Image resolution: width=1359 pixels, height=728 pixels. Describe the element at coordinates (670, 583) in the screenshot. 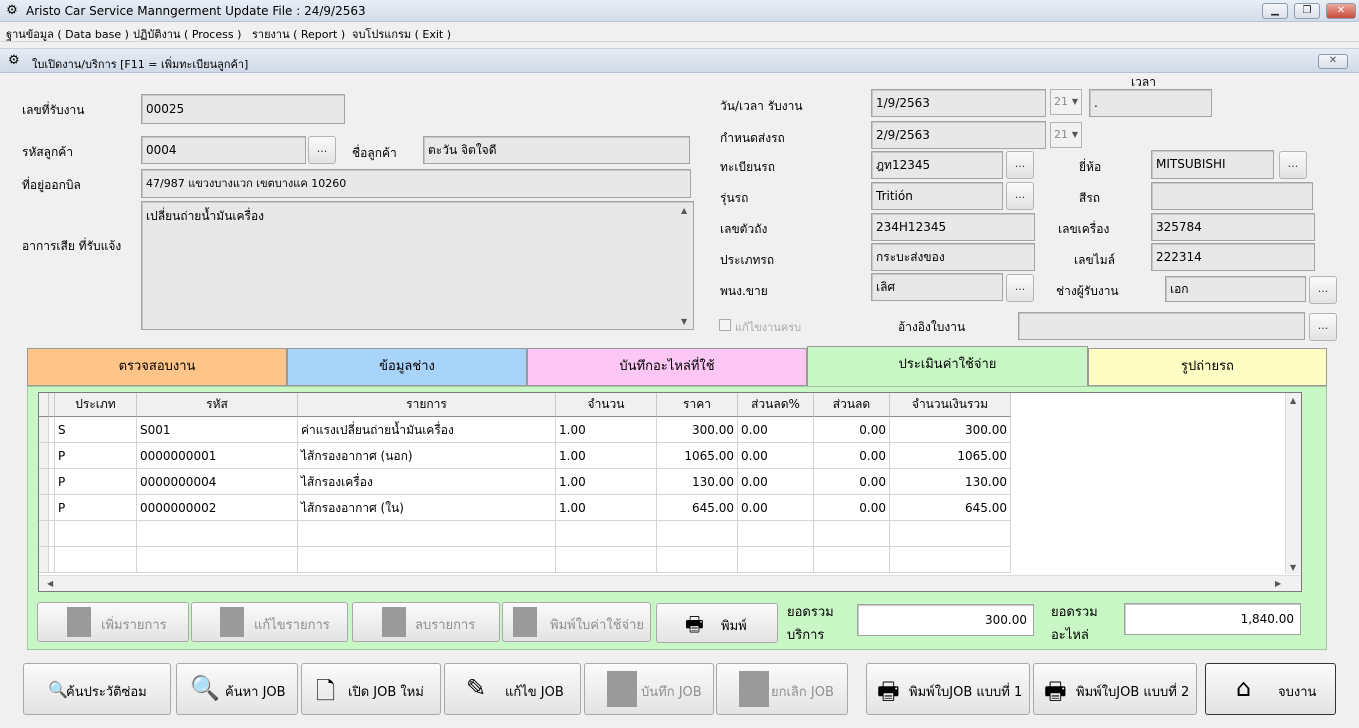

I see `grid-horizontal-scrollbar: ◀ ▶` at that location.